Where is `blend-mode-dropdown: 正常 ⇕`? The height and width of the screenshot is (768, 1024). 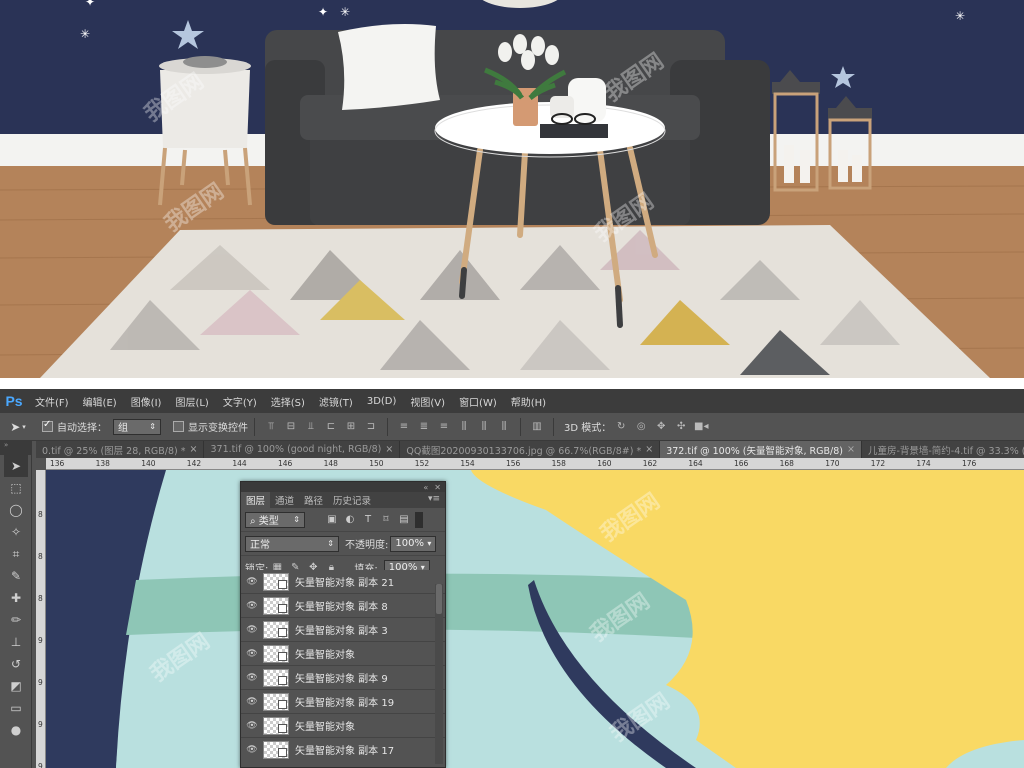 blend-mode-dropdown: 正常 ⇕ is located at coordinates (292, 543).